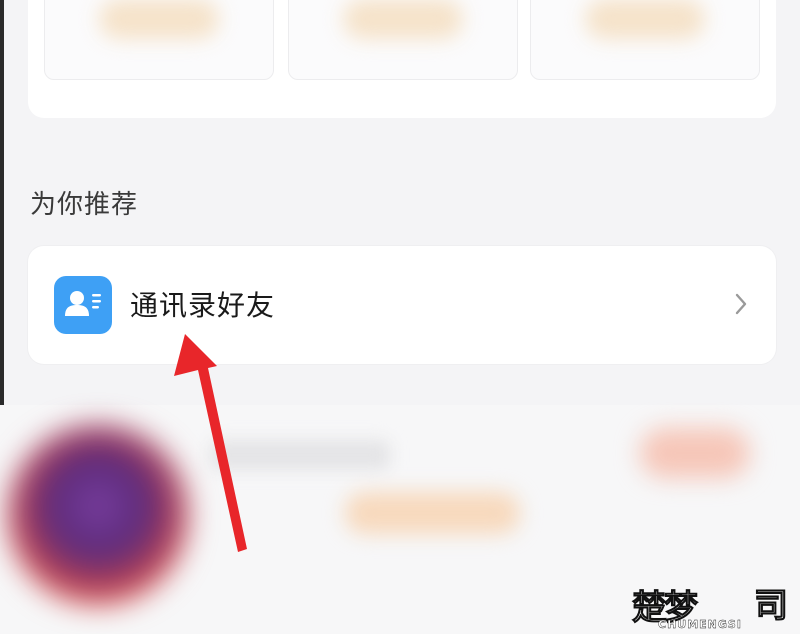 The width and height of the screenshot is (800, 634). Describe the element at coordinates (98, 515) in the screenshot. I see `avatar` at that location.